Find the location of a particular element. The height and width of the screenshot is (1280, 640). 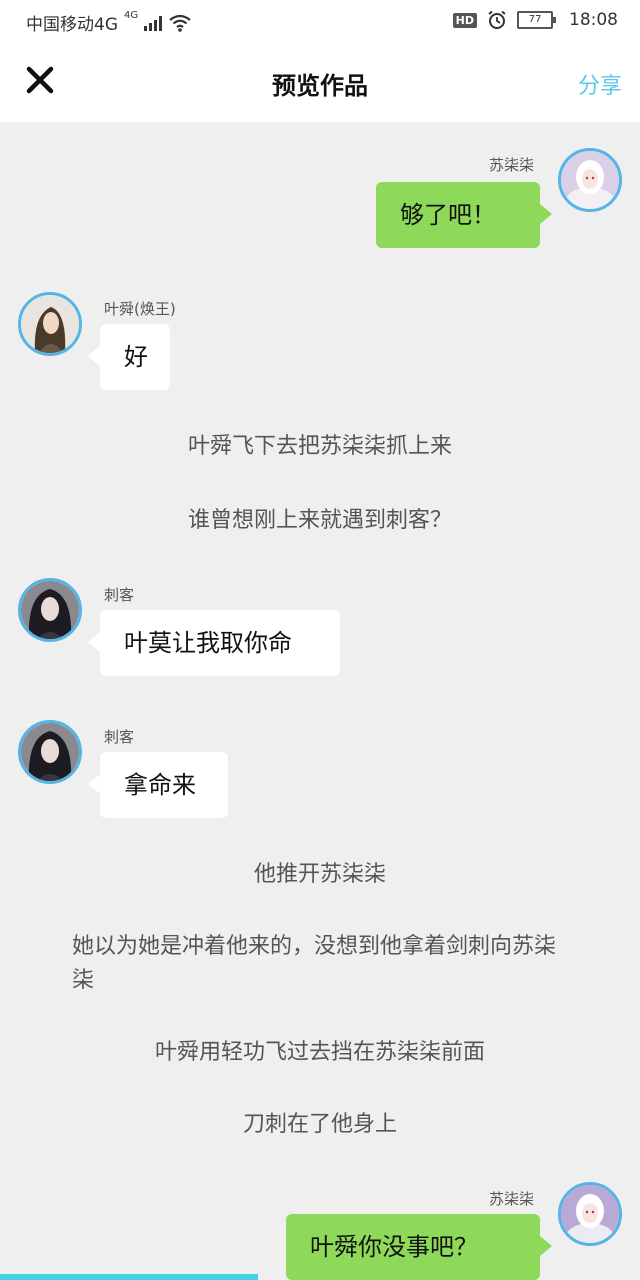

status-right: HD 77 18:08 is located at coordinates (535, 20).